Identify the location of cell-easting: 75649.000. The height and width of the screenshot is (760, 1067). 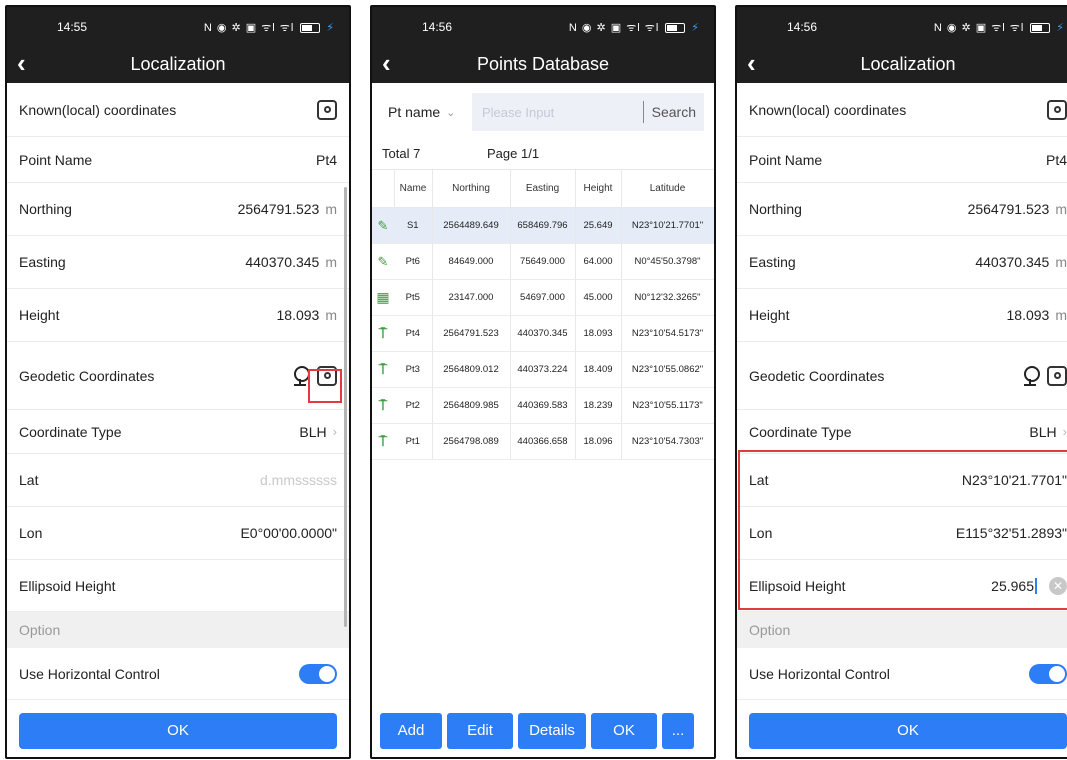
(543, 261).